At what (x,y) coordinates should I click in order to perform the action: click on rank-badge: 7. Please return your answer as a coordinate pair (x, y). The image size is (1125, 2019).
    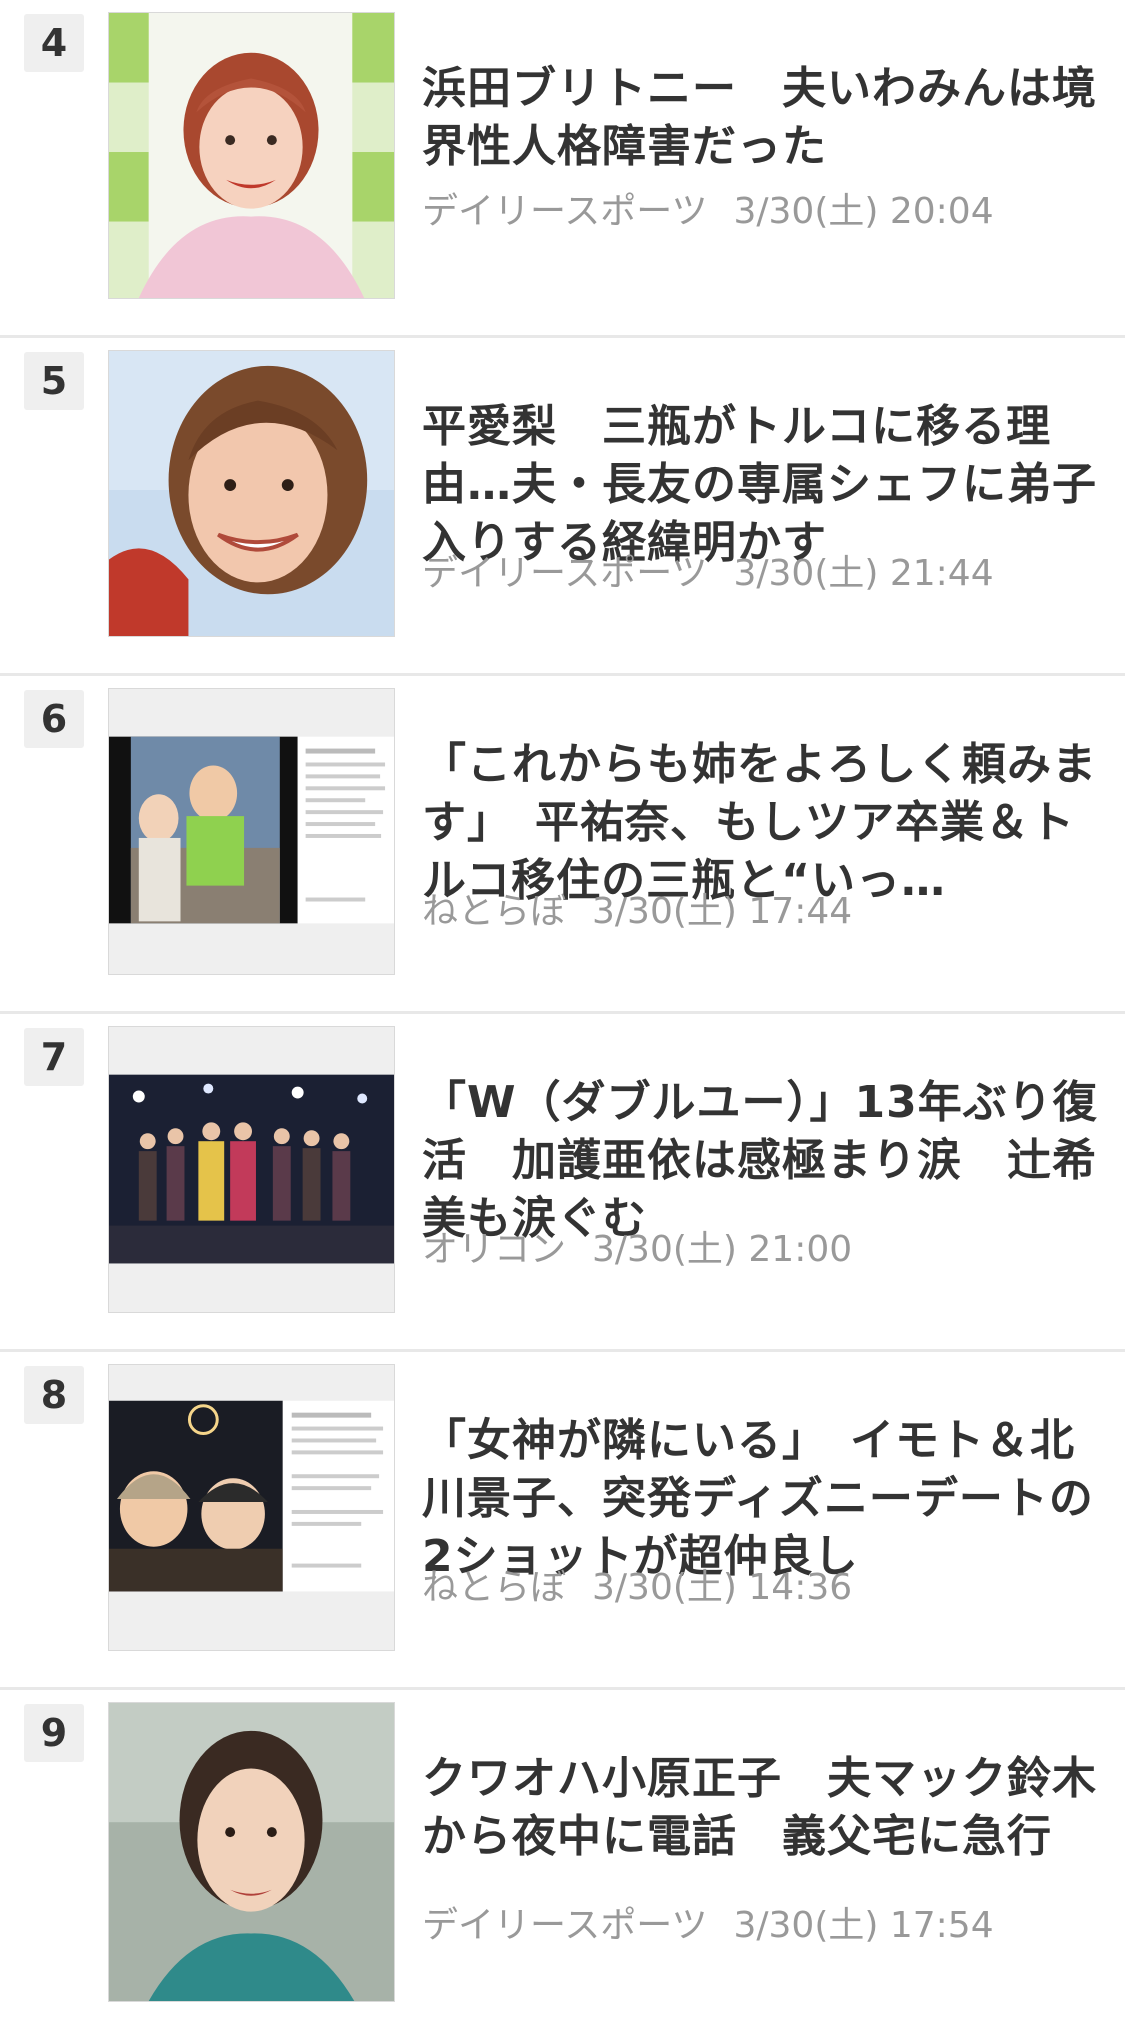
    Looking at the image, I should click on (54, 1057).